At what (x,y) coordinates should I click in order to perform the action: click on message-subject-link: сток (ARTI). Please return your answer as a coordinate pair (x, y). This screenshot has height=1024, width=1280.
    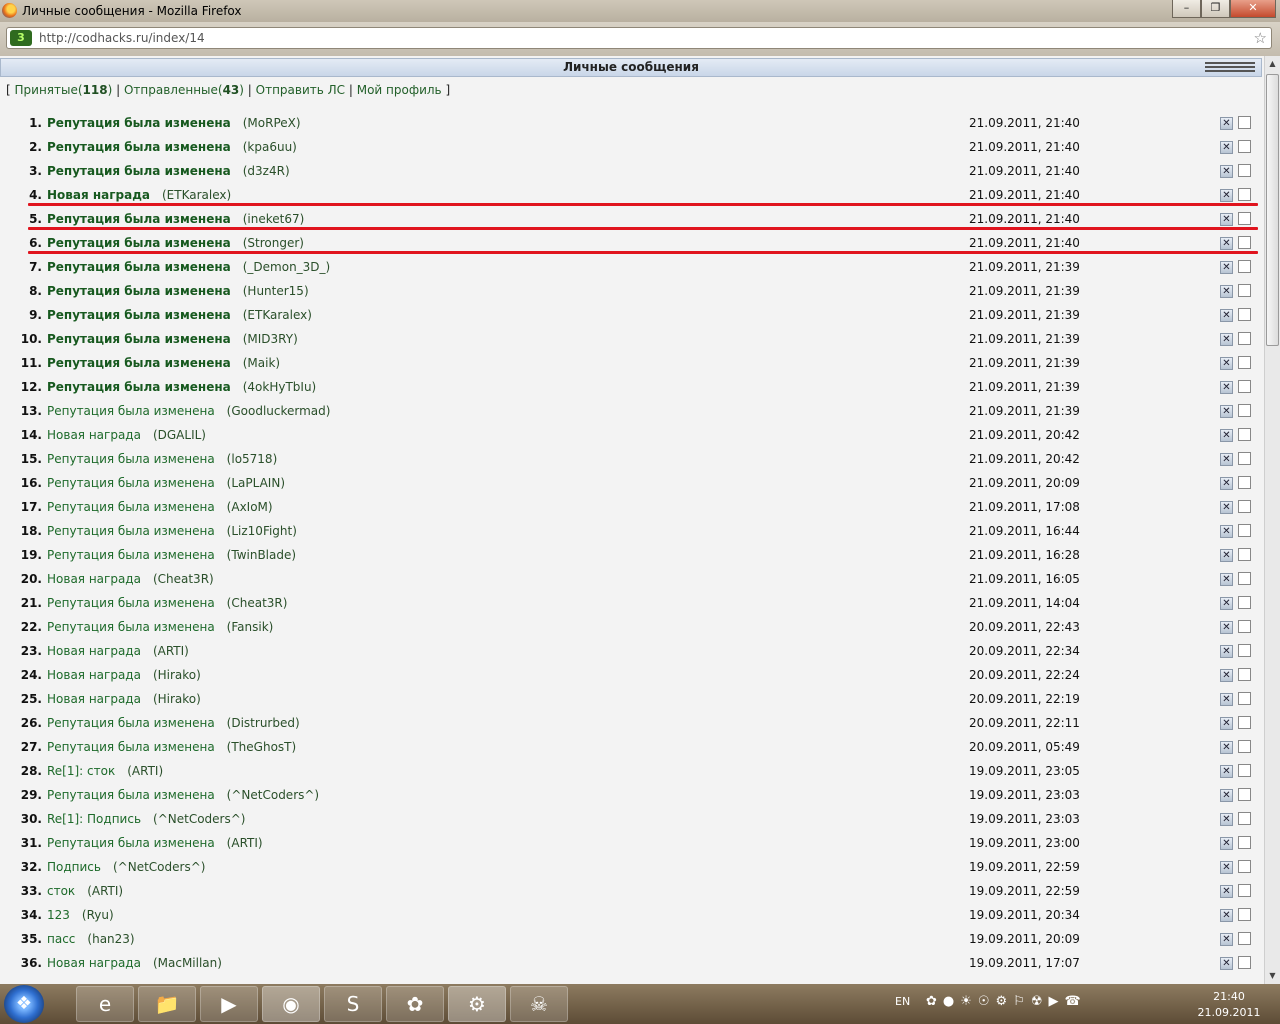
    Looking at the image, I should click on (85, 891).